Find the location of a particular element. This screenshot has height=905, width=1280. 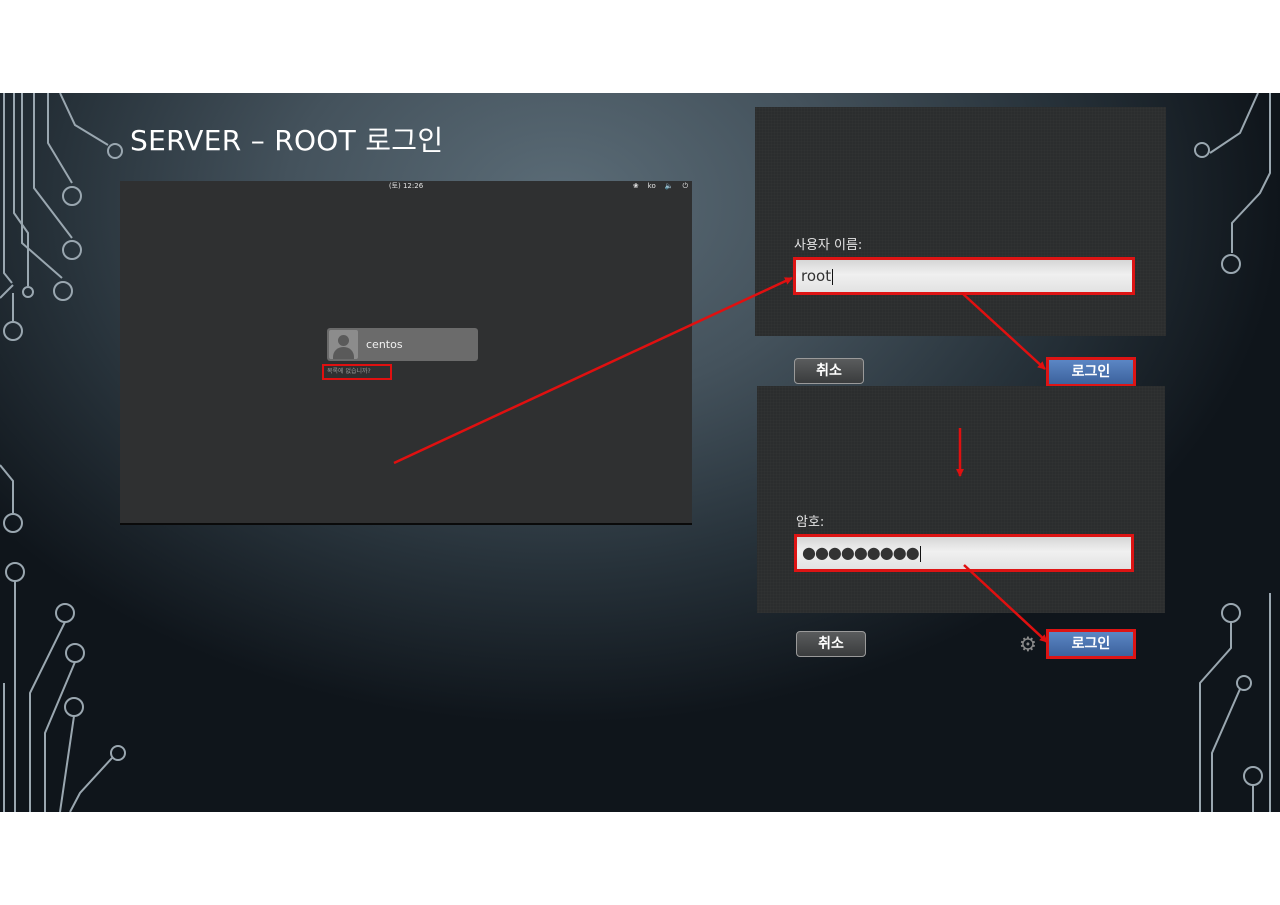

username-value: root is located at coordinates (816, 276).